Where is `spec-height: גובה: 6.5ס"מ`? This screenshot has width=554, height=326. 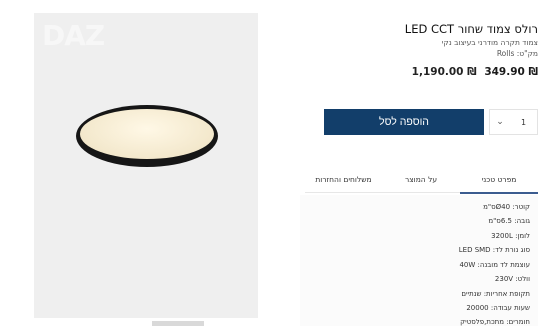 spec-height: גובה: 6.5ס"מ is located at coordinates (509, 221).